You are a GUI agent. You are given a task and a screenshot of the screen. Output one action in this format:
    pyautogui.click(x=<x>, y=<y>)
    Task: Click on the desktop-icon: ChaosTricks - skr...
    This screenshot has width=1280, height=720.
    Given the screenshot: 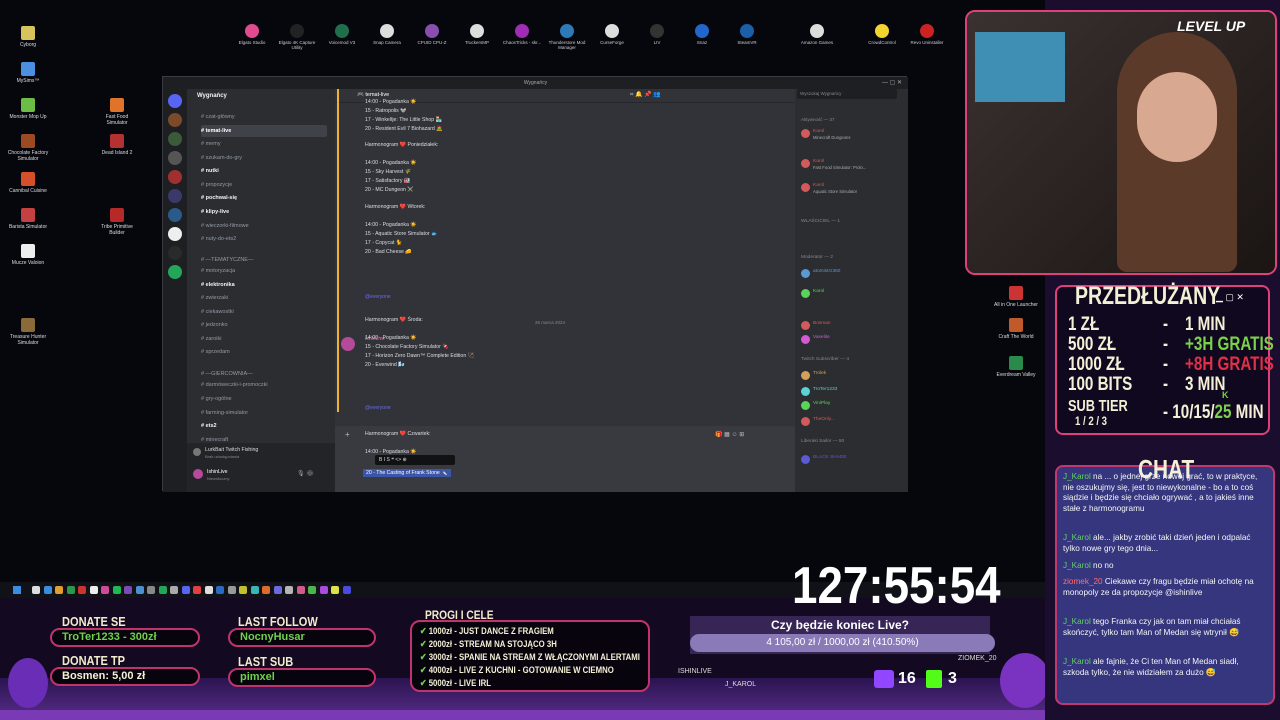 What is the action you would take?
    pyautogui.click(x=522, y=34)
    